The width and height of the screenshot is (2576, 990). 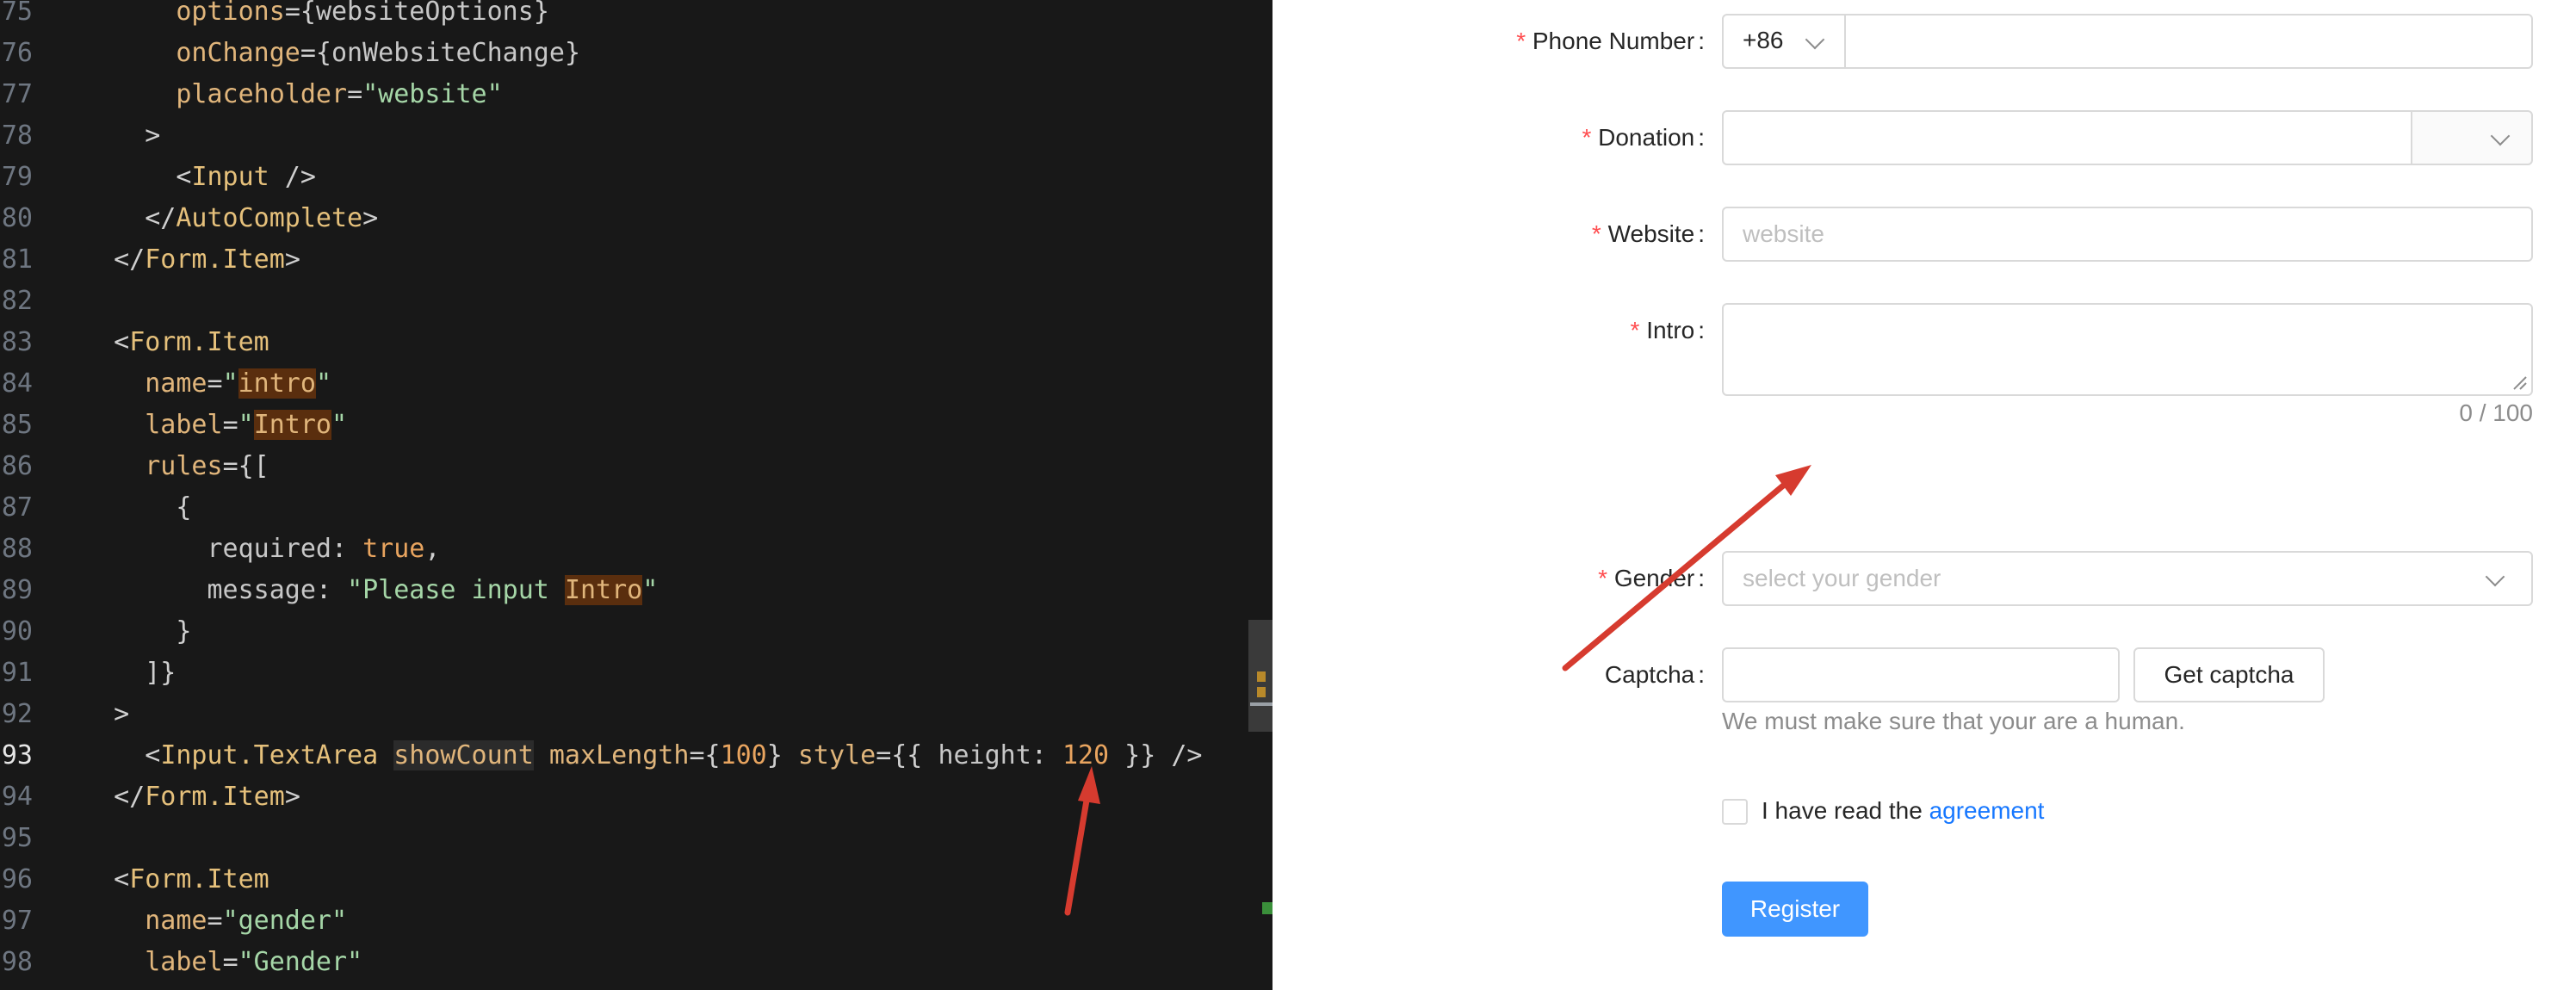 I want to click on agreement-checkbox, so click(x=1735, y=812).